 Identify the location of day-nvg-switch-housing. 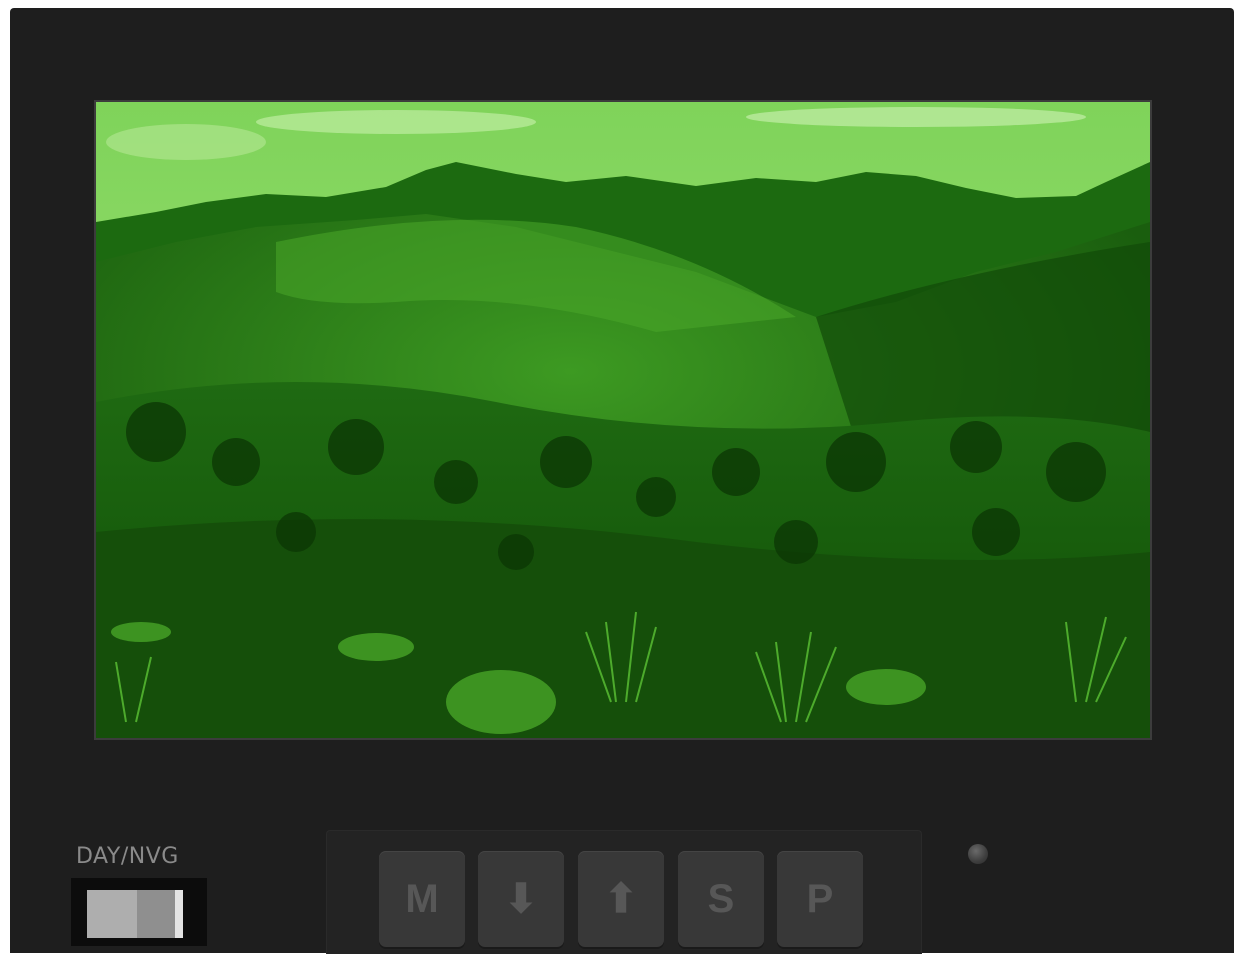
(139, 912).